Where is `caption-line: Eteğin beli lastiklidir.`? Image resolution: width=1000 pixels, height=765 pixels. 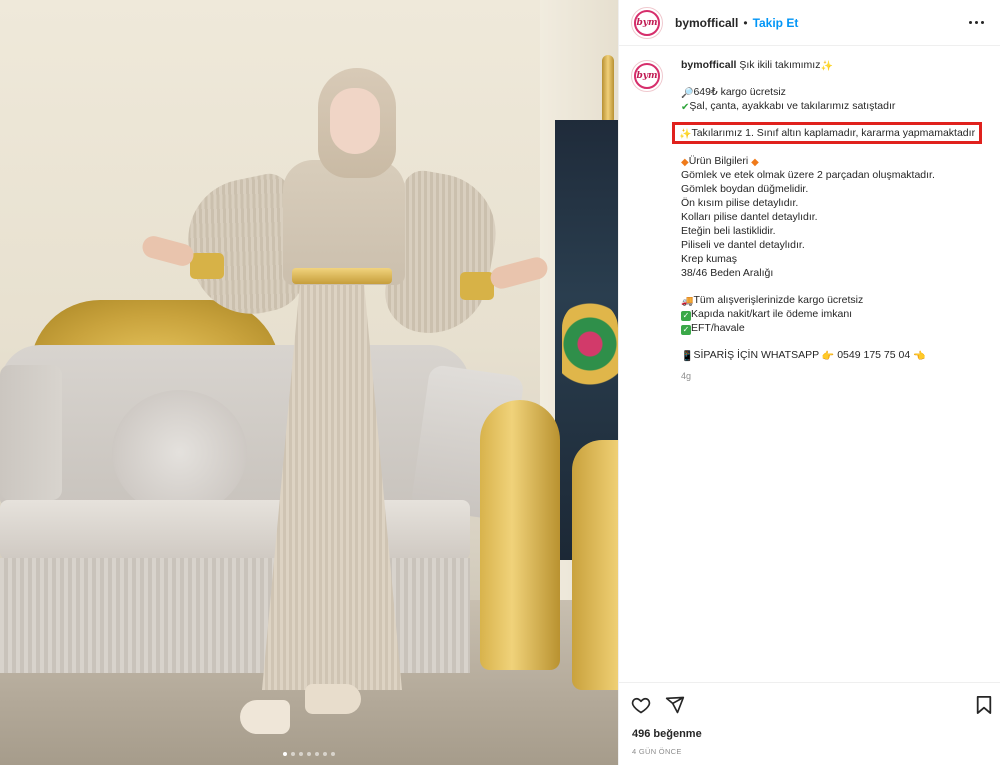 caption-line: Eteğin beli lastiklidir. is located at coordinates (728, 231).